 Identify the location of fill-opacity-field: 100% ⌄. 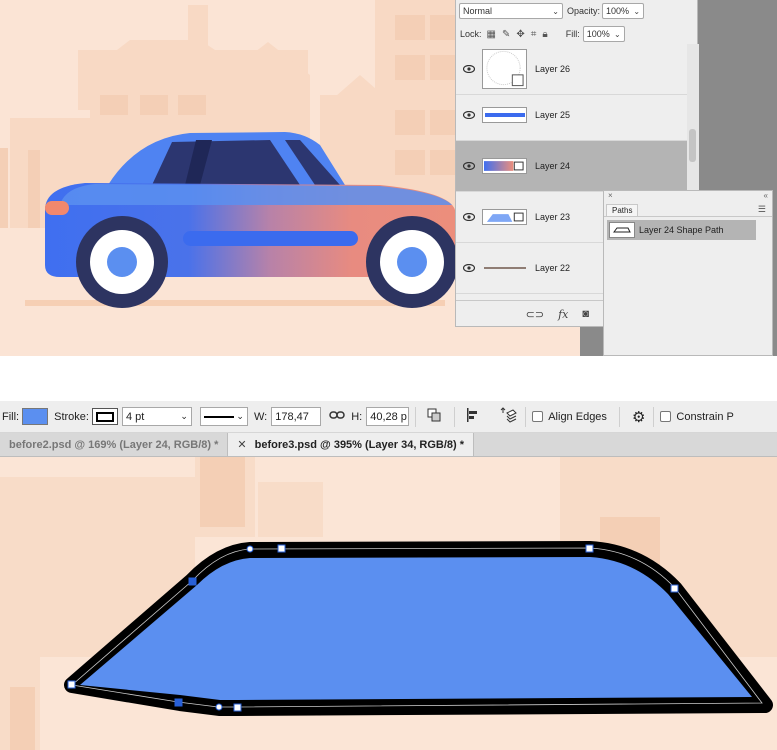
(603, 34).